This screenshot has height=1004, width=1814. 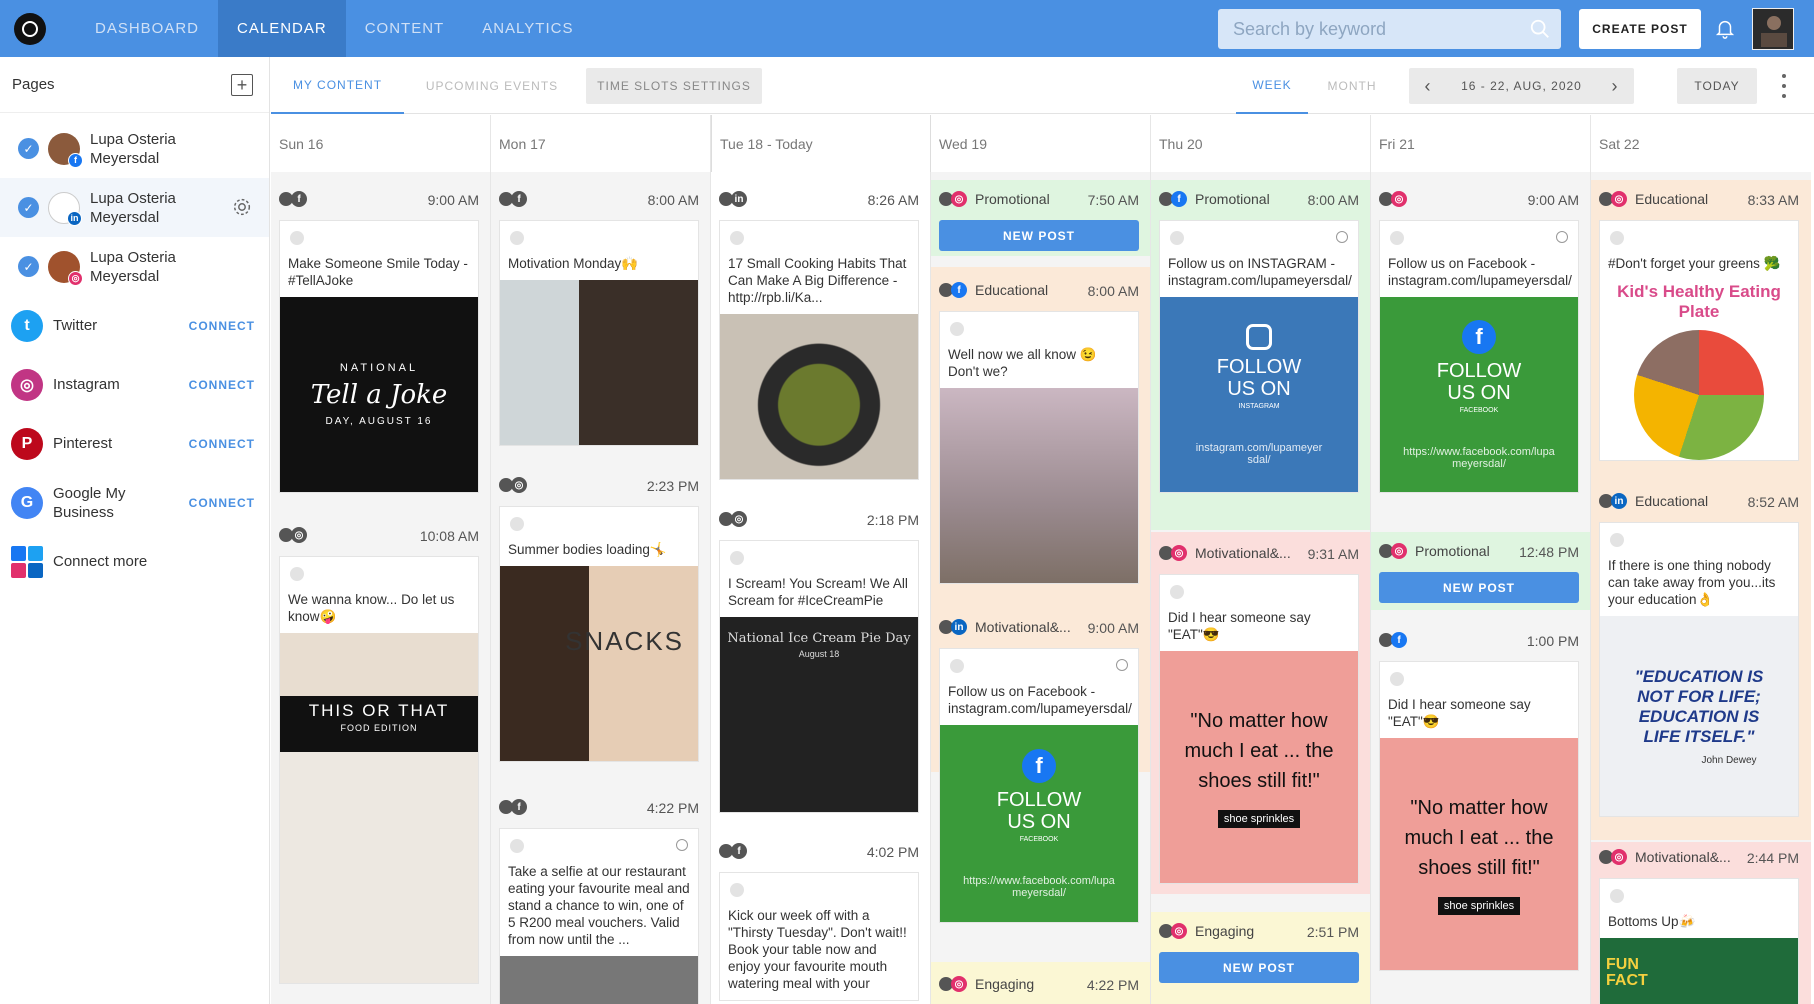 What do you see at coordinates (892, 852) in the screenshot?
I see `post-time: 4:02 PM` at bounding box center [892, 852].